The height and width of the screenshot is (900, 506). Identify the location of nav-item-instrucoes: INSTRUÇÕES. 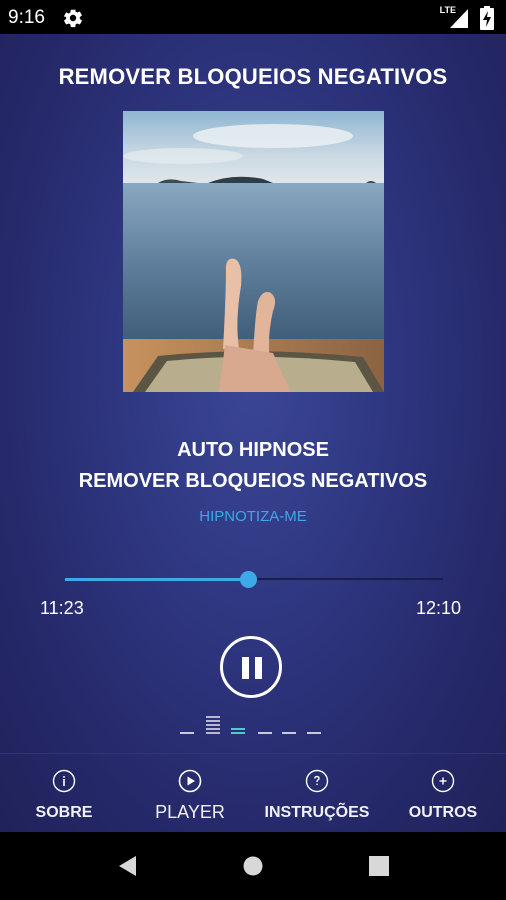
(317, 793).